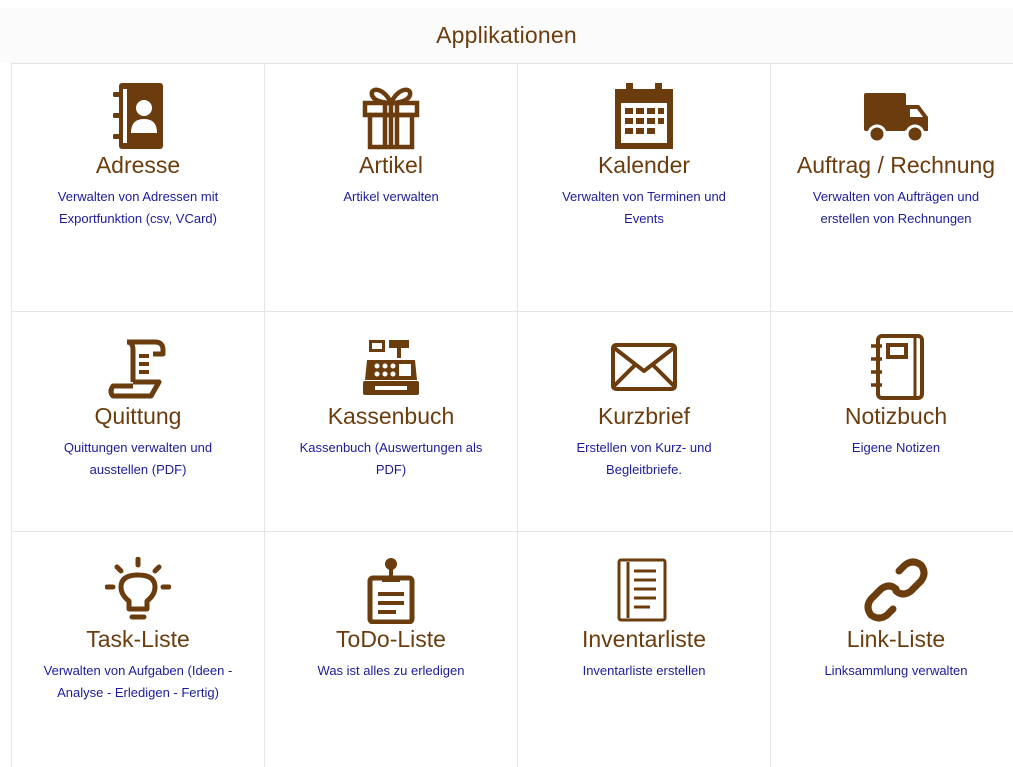  Describe the element at coordinates (644, 165) in the screenshot. I see `tile-title: Kalender` at that location.